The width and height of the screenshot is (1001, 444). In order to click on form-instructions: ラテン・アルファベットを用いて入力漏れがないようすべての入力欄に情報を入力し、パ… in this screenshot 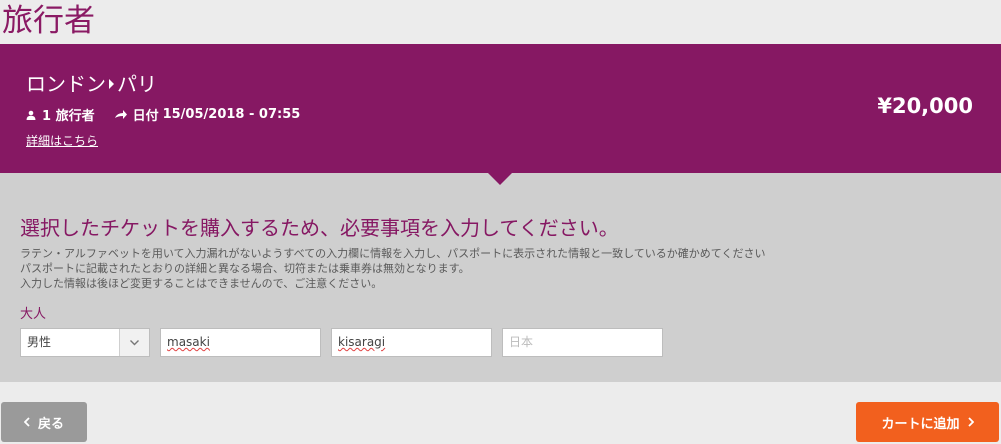, I will do `click(392, 268)`.